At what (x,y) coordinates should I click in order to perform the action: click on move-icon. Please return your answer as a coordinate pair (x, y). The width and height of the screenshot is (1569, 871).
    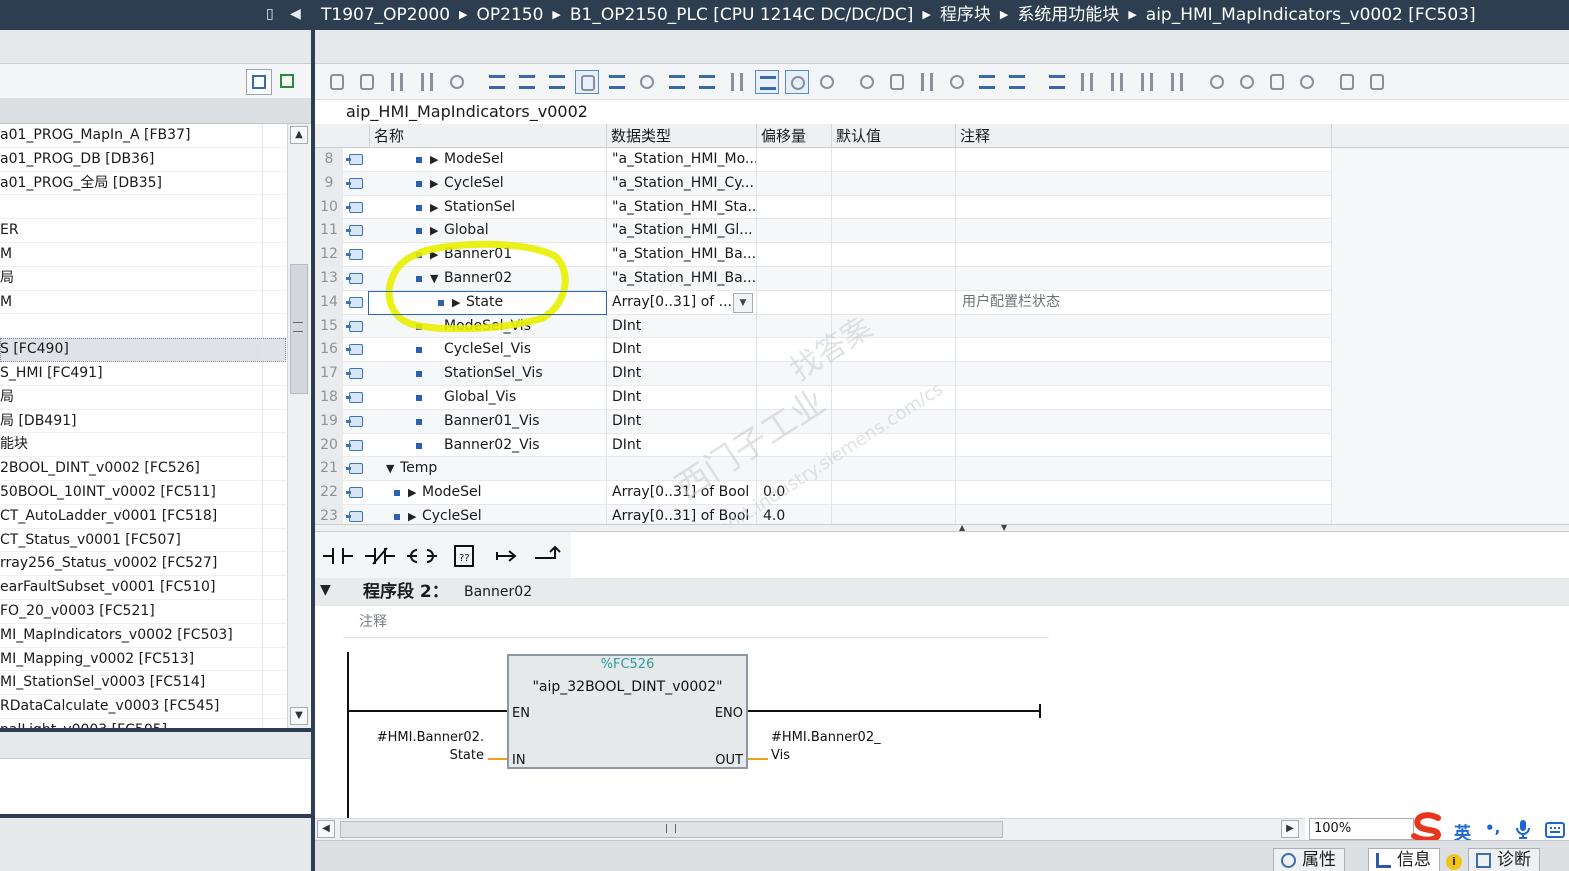
    Looking at the image, I should click on (1087, 82).